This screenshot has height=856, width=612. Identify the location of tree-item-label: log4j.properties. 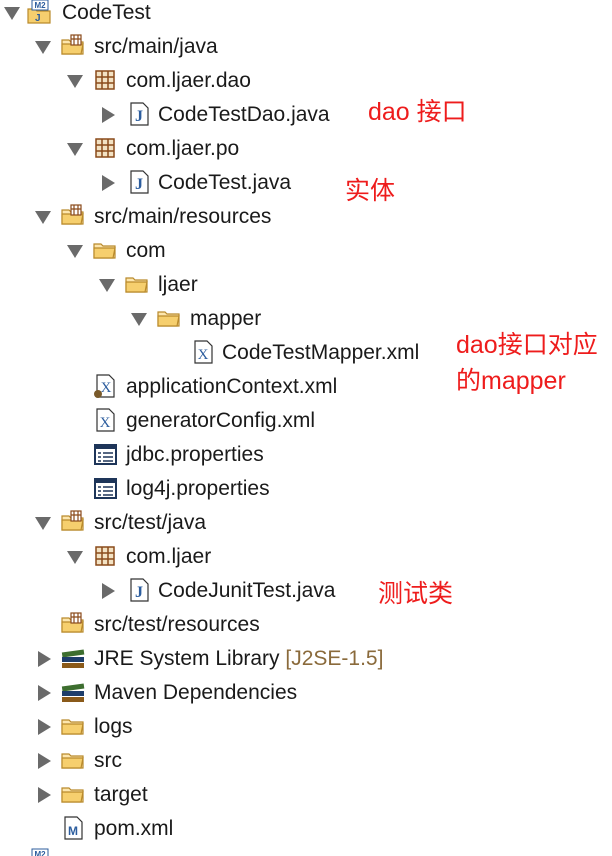
(198, 488).